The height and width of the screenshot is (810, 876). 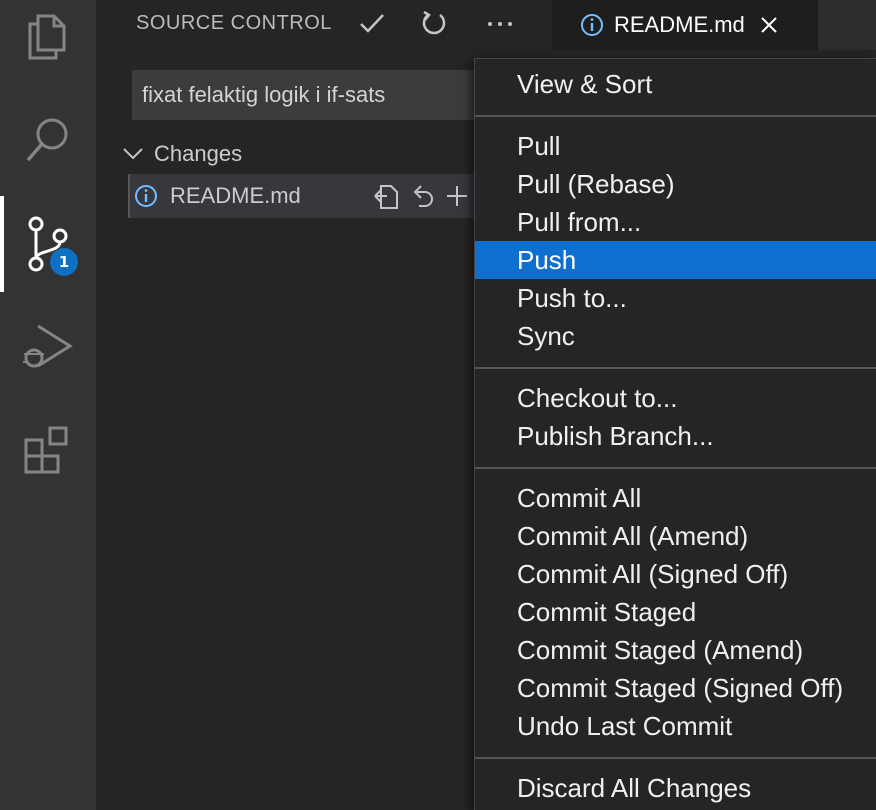 What do you see at coordinates (675, 650) in the screenshot?
I see `menu-item-commit-staged-amend: Commit Staged (Amend)` at bounding box center [675, 650].